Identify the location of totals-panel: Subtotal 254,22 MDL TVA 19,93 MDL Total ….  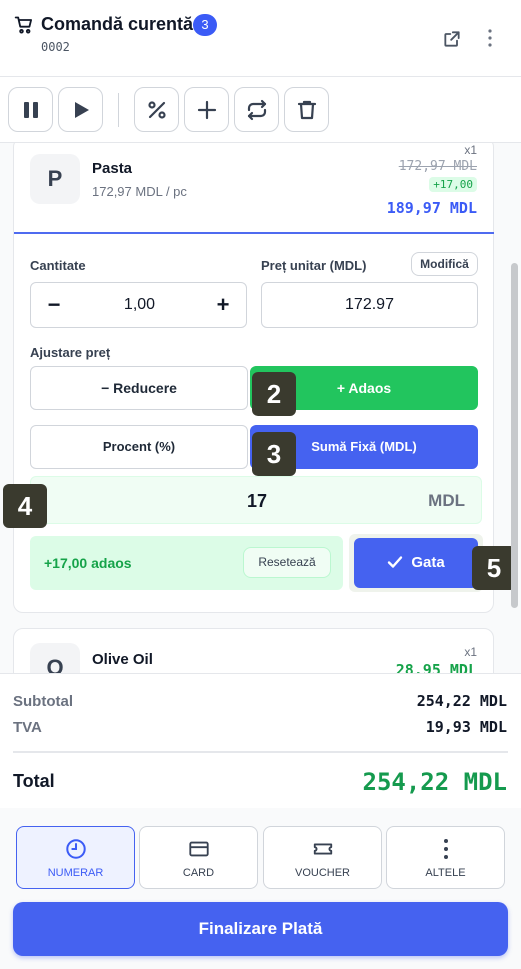
(260, 740).